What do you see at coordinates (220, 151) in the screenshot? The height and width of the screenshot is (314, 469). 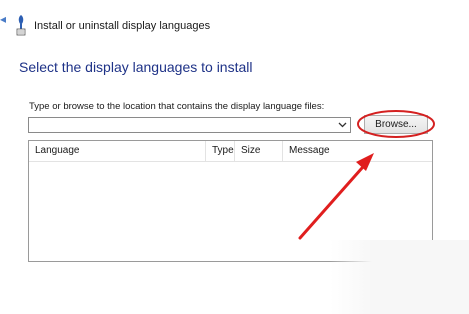 I see `column-header-type: Type` at bounding box center [220, 151].